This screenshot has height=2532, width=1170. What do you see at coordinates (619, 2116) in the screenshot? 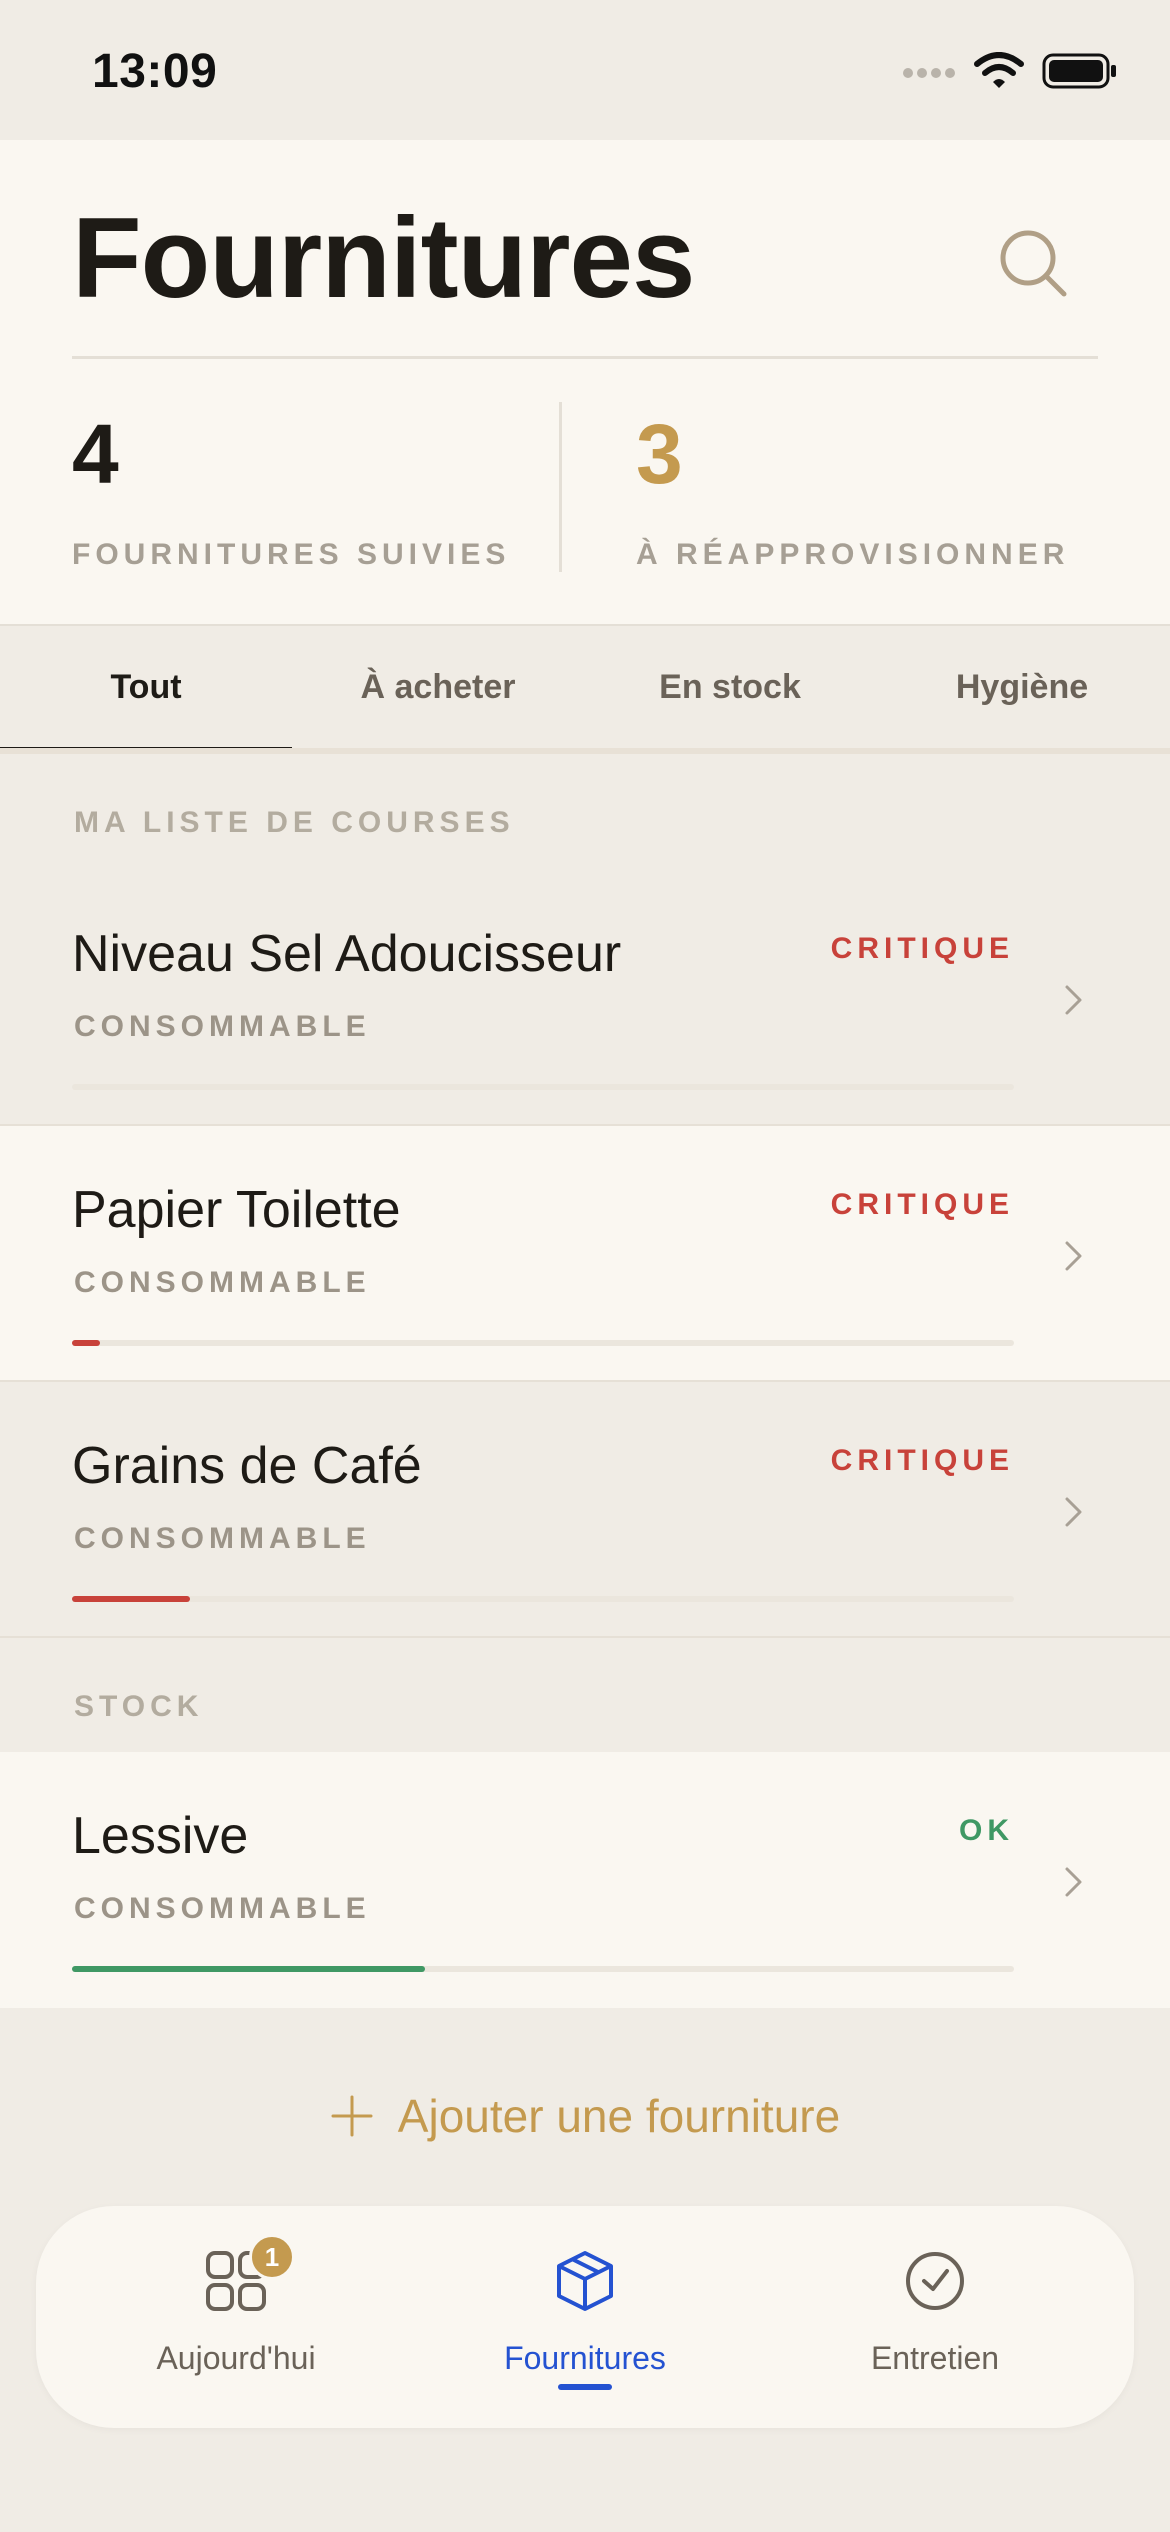
I see `add-supply-label: Ajouter une fourniture` at bounding box center [619, 2116].